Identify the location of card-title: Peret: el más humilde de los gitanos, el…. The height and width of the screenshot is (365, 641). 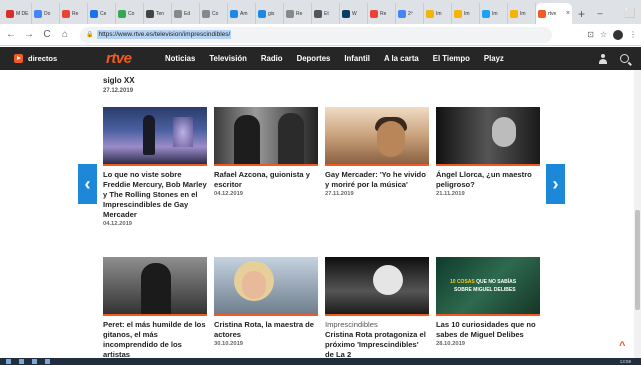
(155, 339).